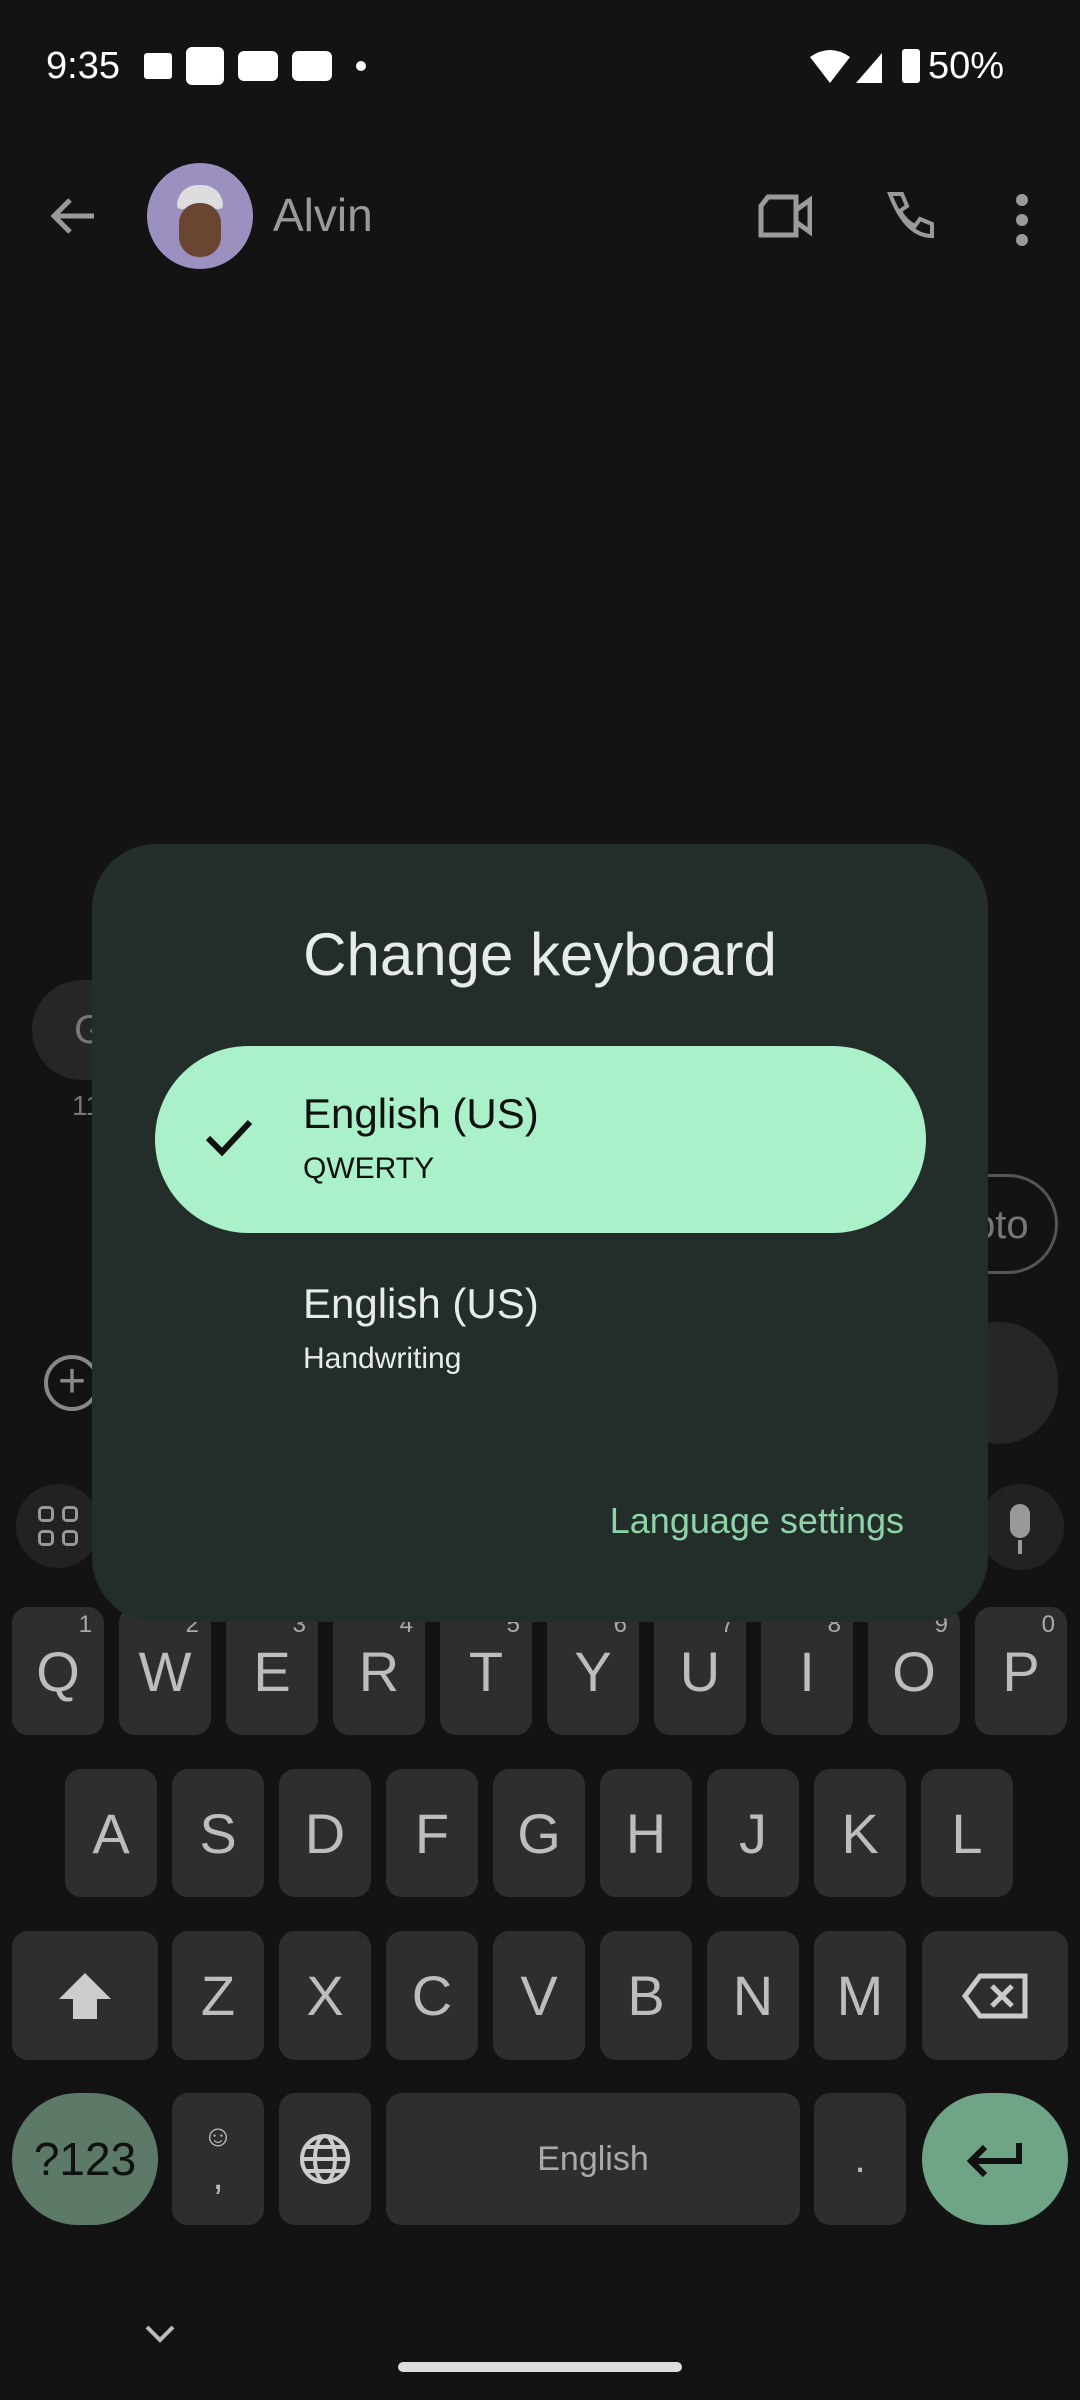 The image size is (1080, 2400). I want to click on key-r: R4, so click(379, 1671).